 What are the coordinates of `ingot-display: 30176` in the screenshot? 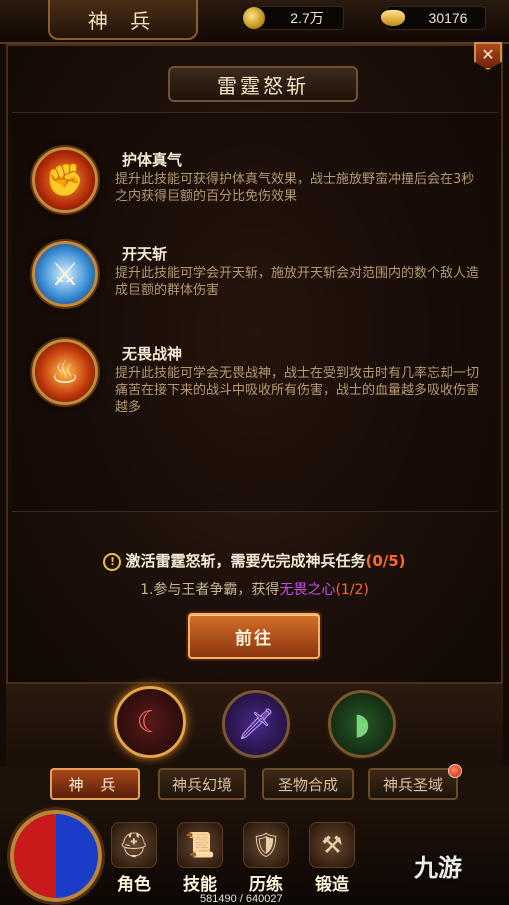 It's located at (433, 18).